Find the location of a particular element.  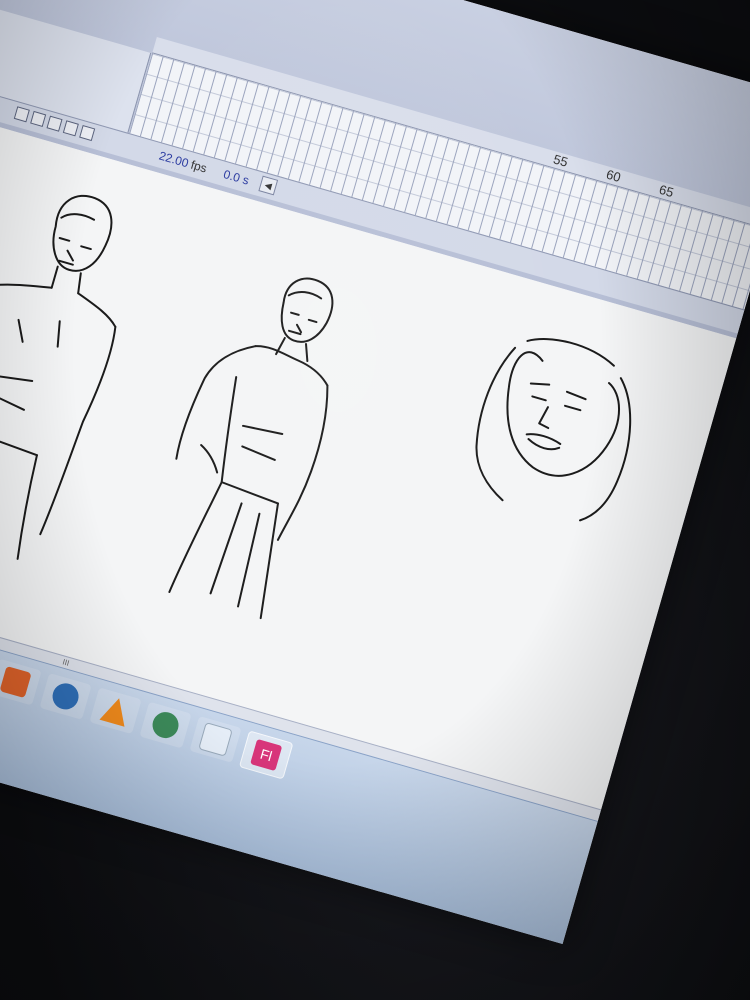

flash-icon: Fl is located at coordinates (266, 755).